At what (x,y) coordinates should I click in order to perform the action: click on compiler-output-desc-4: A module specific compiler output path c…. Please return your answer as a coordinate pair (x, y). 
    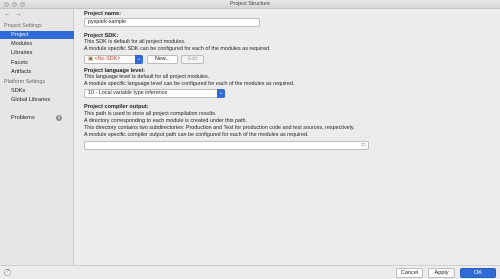
    Looking at the image, I should click on (196, 135).